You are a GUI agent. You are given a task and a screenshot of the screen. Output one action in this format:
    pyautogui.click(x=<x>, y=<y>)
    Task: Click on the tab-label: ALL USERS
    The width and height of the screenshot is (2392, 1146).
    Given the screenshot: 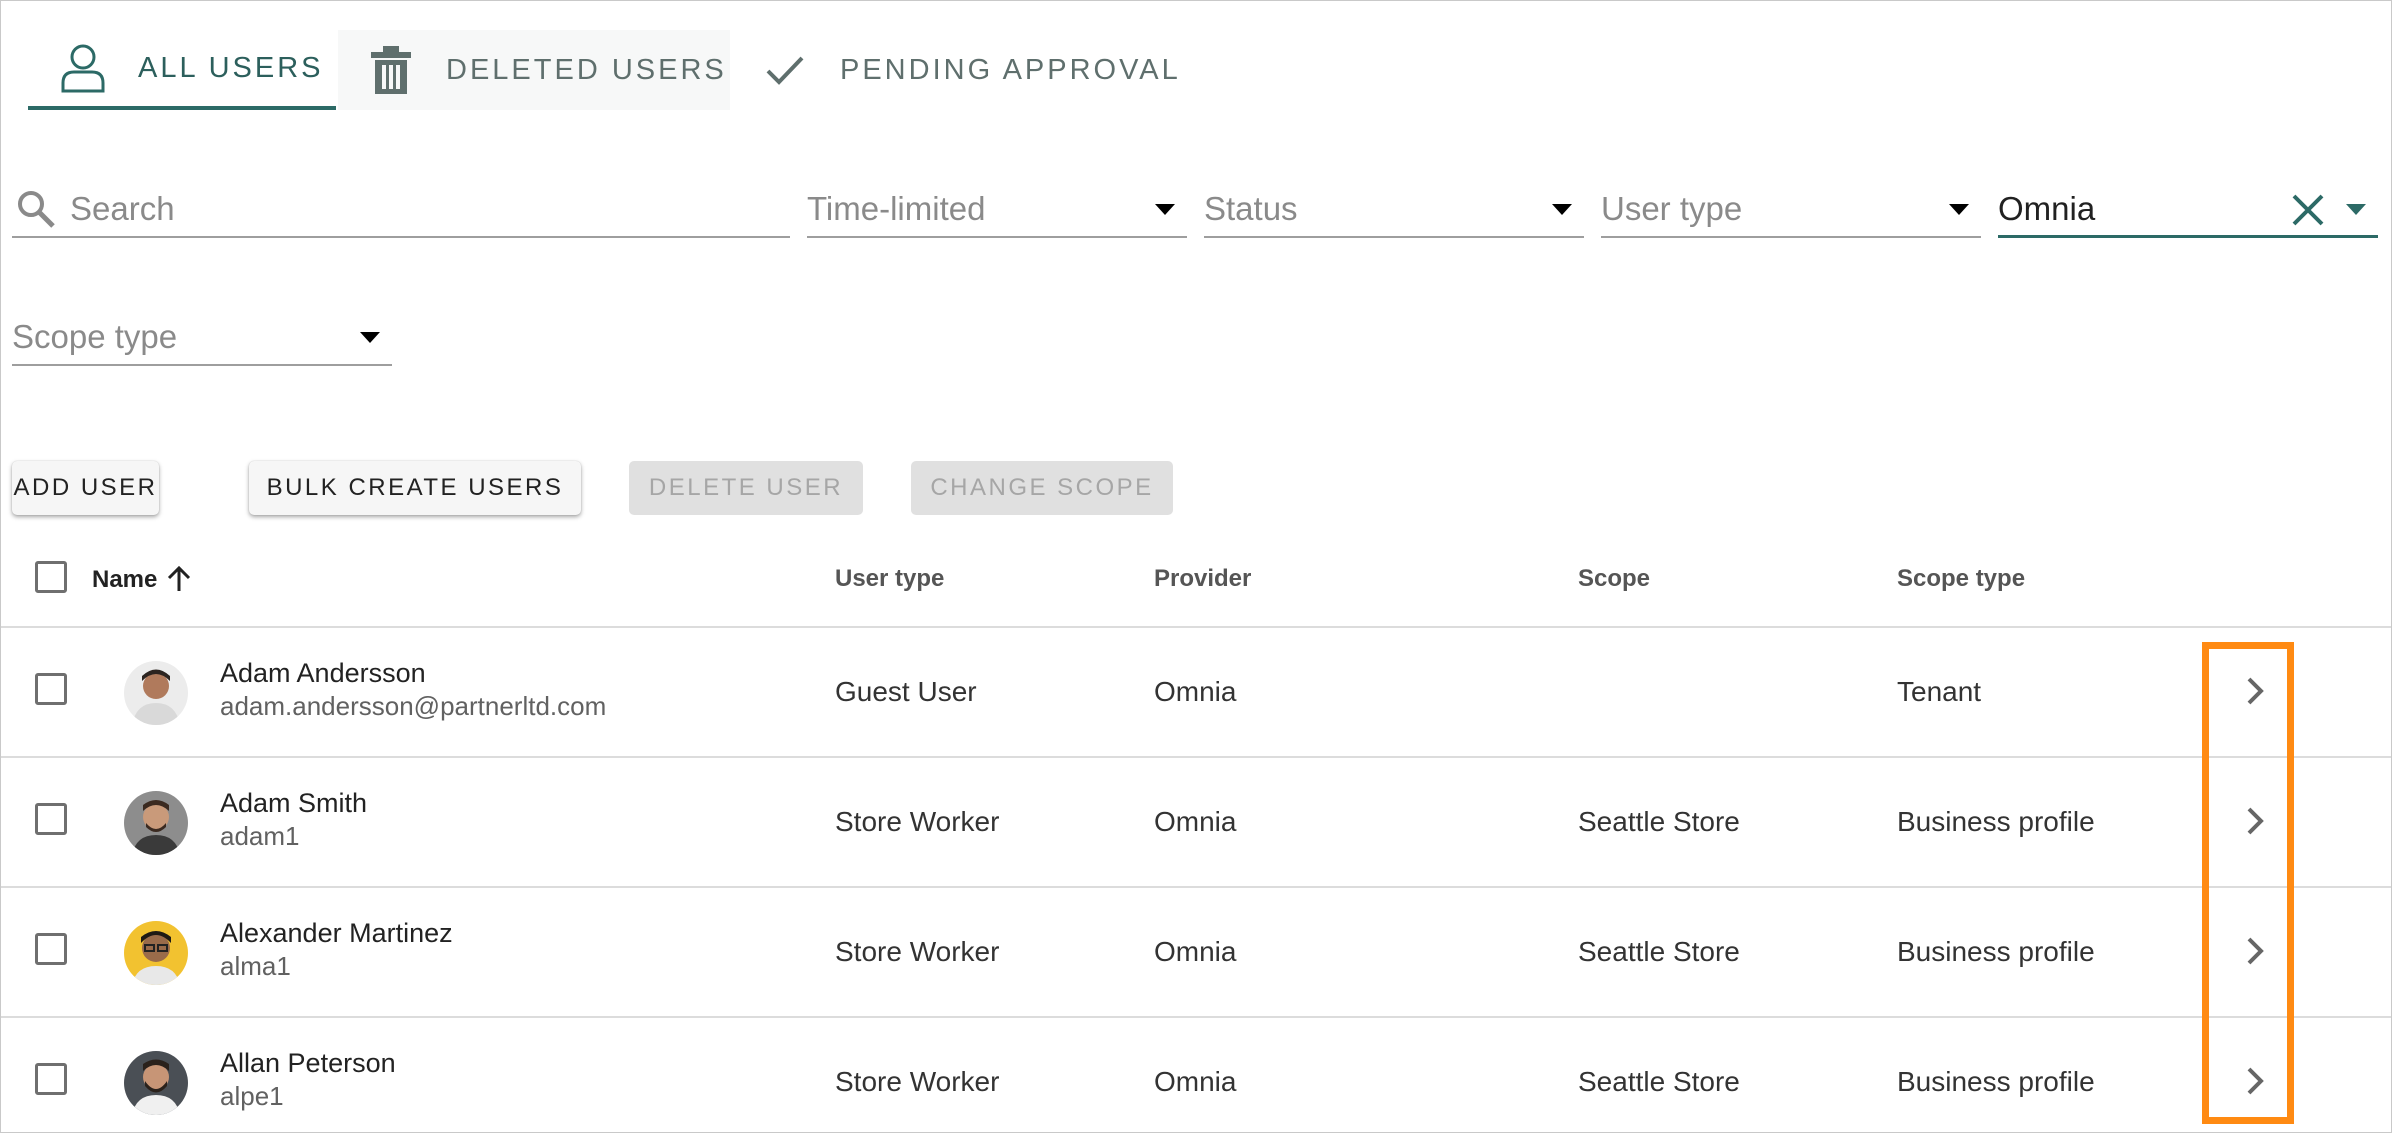 What is the action you would take?
    pyautogui.click(x=231, y=67)
    